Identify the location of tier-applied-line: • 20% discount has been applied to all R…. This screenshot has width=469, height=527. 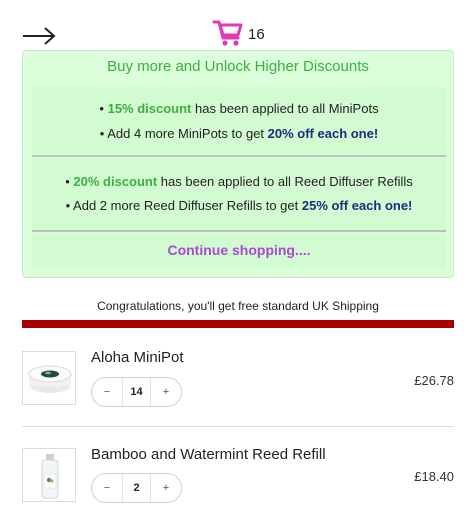
(239, 181).